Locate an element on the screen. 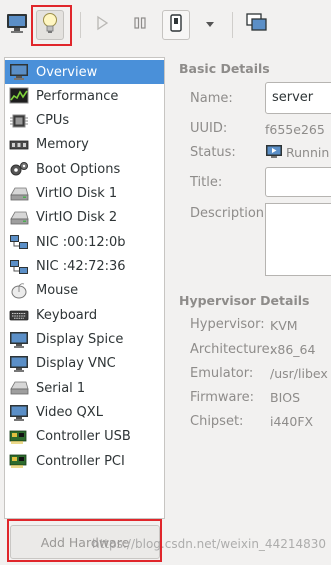 Image resolution: width=331 pixels, height=565 pixels. sidebar-item-label: CPUs is located at coordinates (53, 121).